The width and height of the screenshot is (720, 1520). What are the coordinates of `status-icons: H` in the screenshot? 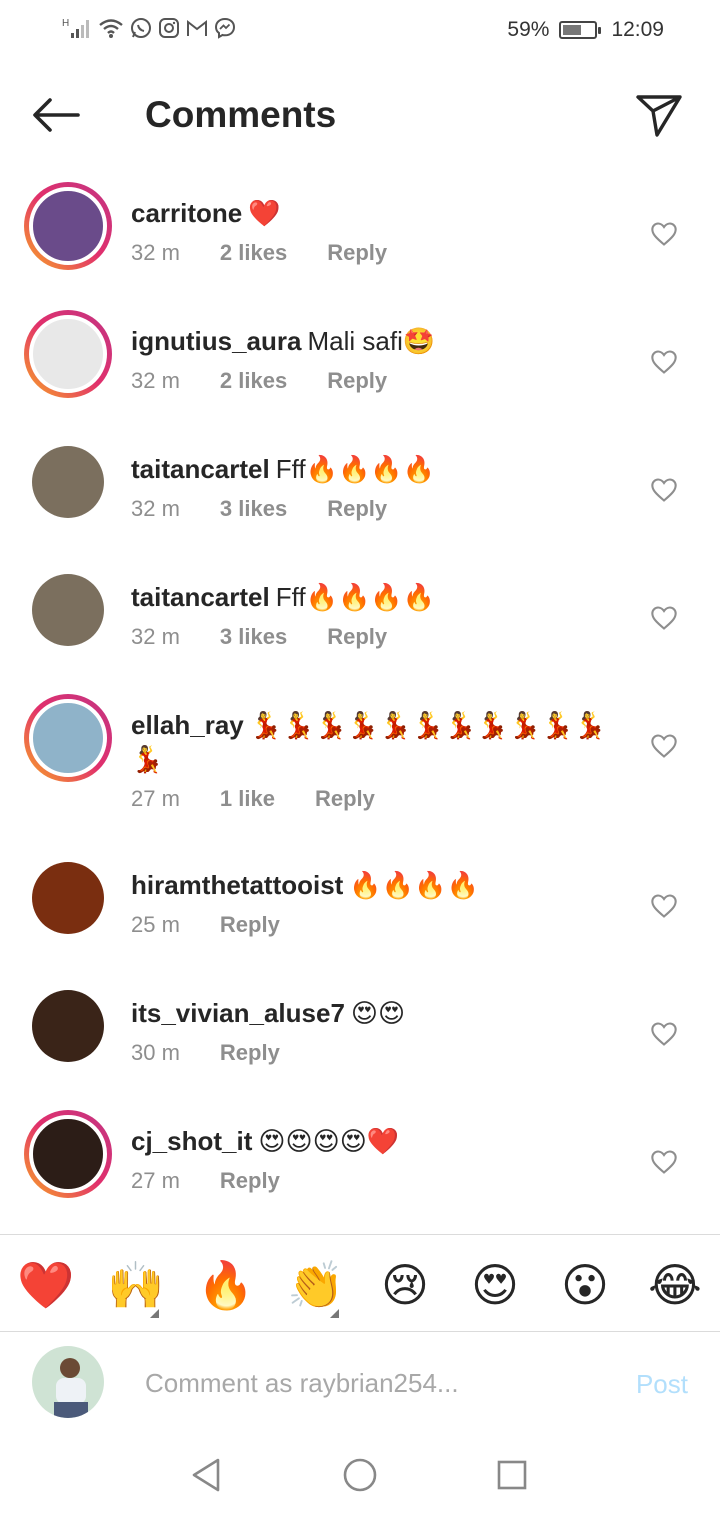 It's located at (149, 28).